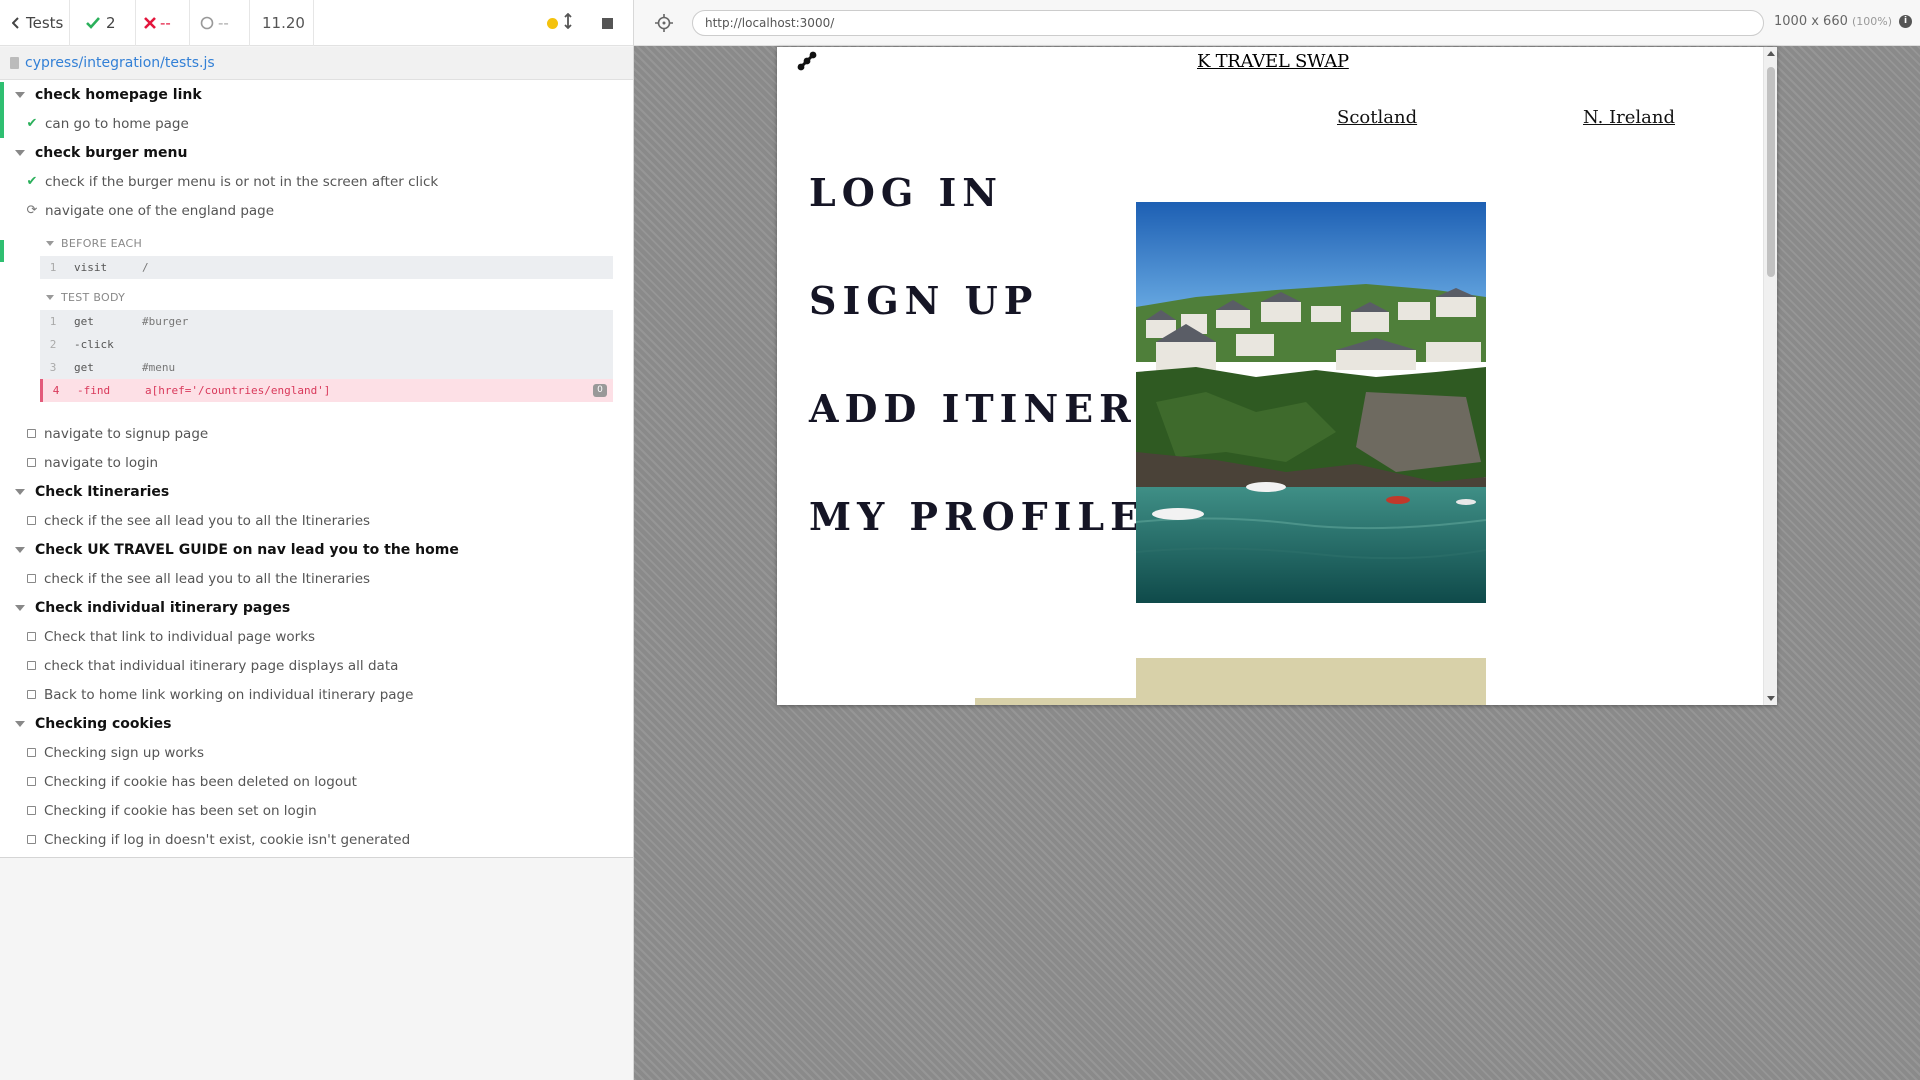 The height and width of the screenshot is (1080, 1920). I want to click on passed-number: 2, so click(111, 22).